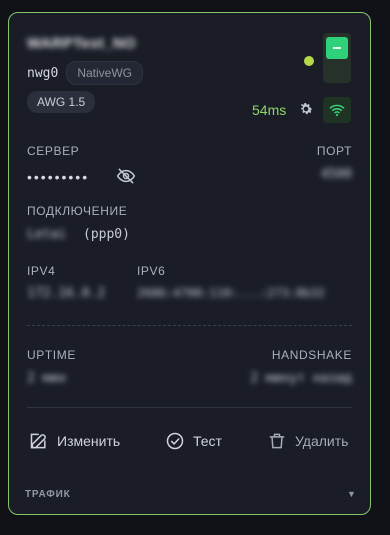 This screenshot has width=390, height=535. I want to click on wifi-icon, so click(337, 110).